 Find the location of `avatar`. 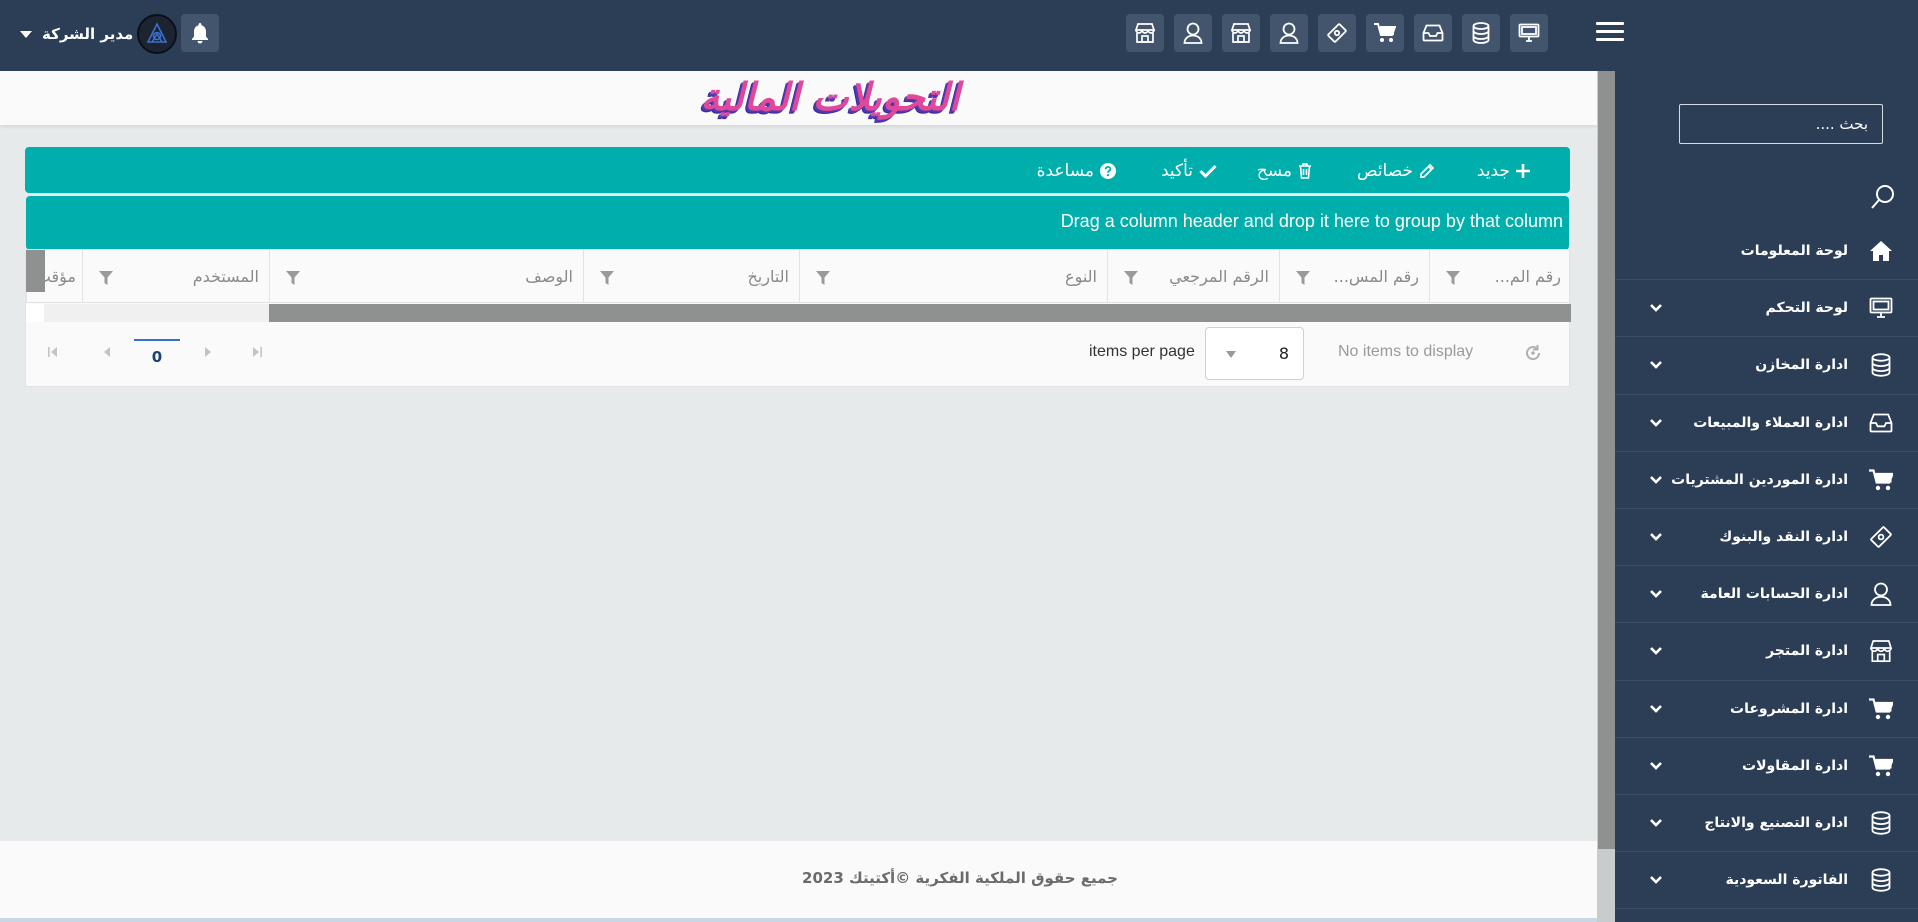

avatar is located at coordinates (157, 34).